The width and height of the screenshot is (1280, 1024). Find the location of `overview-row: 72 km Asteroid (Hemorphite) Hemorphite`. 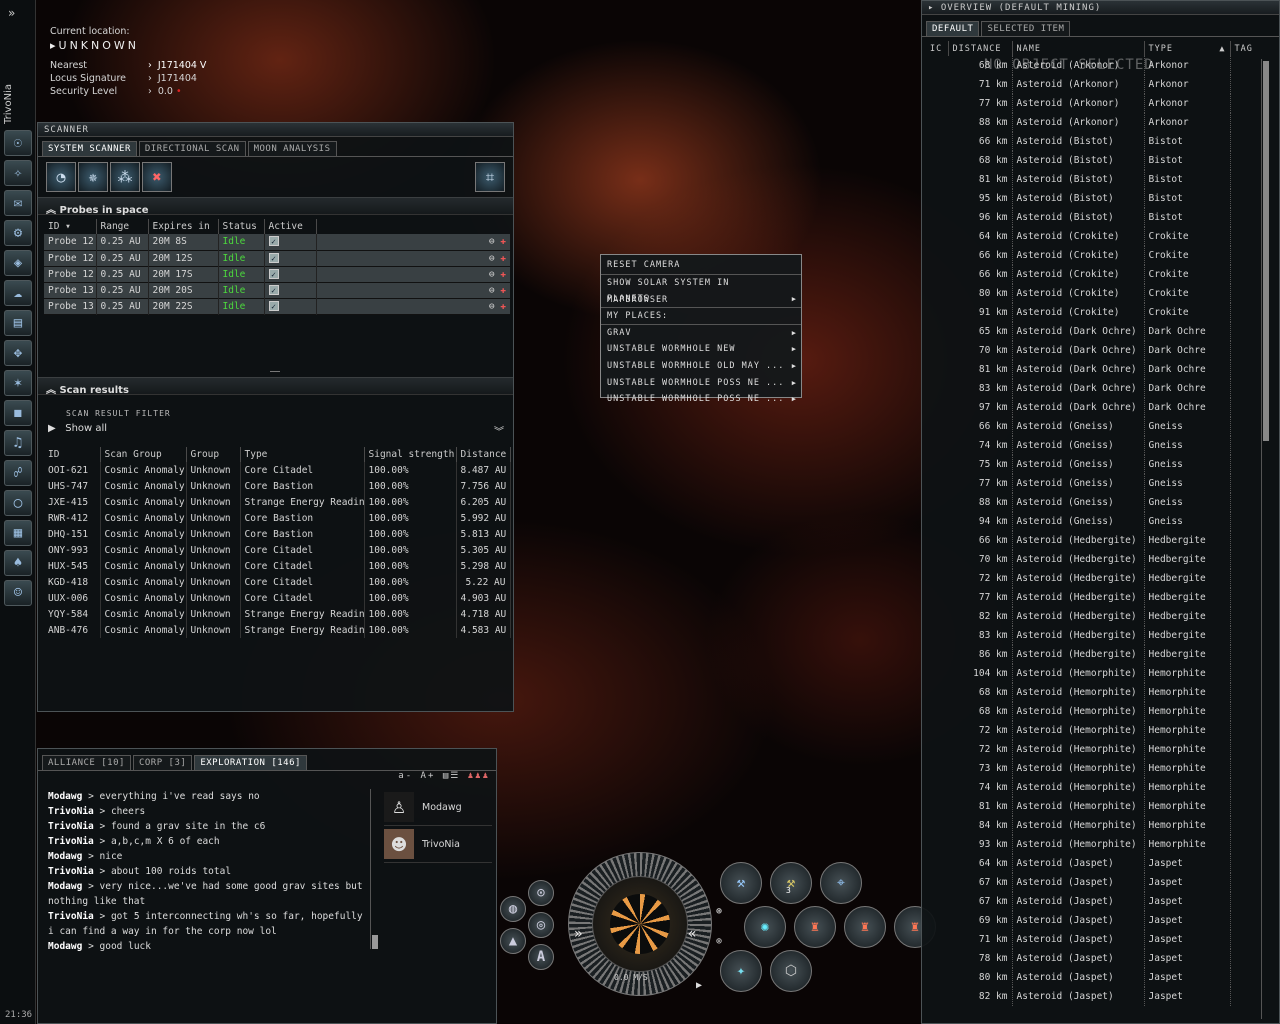

overview-row: 72 km Asteroid (Hemorphite) Hemorphite is located at coordinates (1094, 749).